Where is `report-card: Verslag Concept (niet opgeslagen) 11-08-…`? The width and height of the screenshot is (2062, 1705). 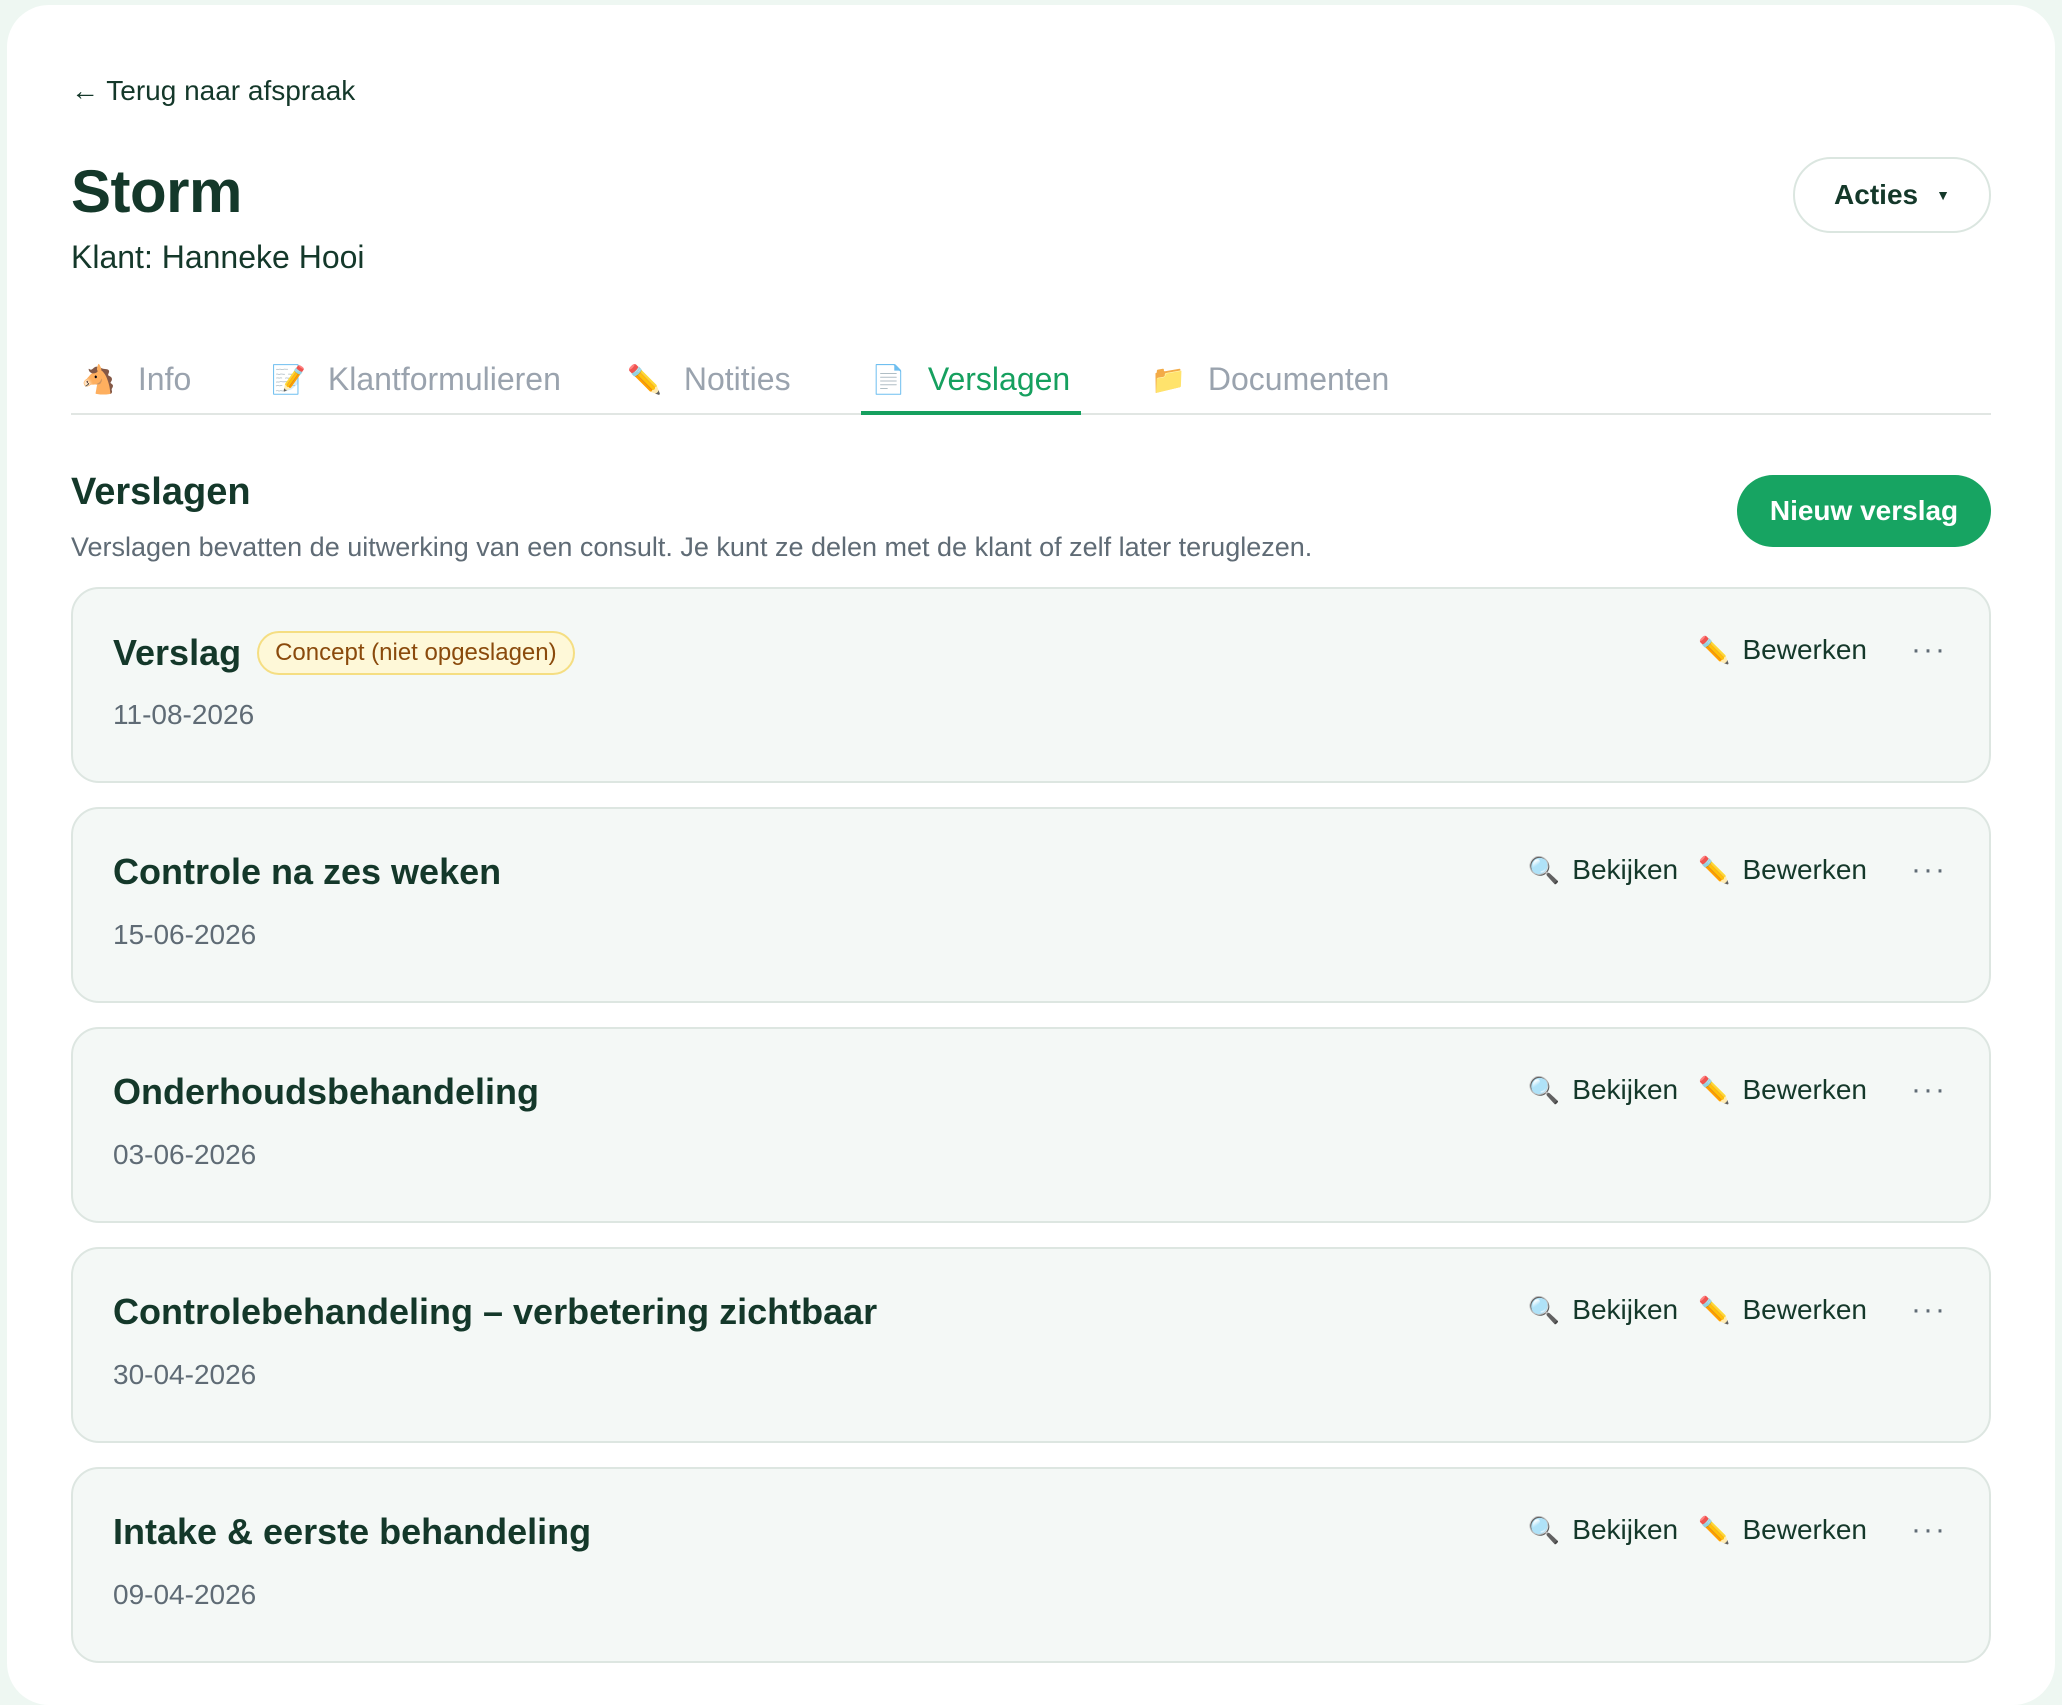 report-card: Verslag Concept (niet opgeslagen) 11-08-… is located at coordinates (1031, 685).